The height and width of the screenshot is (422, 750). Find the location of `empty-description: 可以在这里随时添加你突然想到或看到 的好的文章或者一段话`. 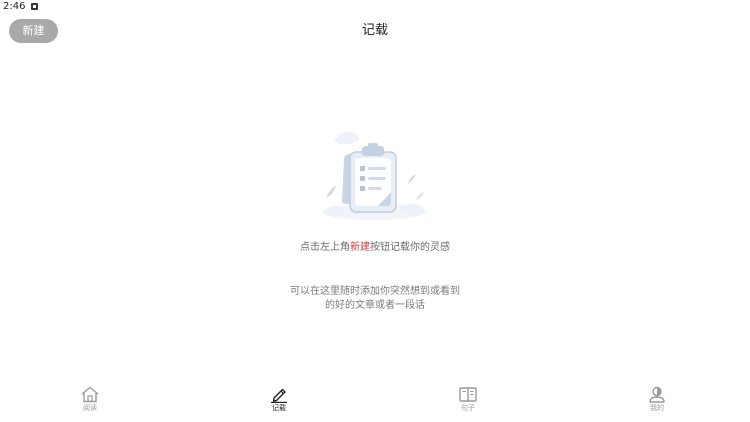

empty-description: 可以在这里随时添加你突然想到或看到 的好的文章或者一段话 is located at coordinates (375, 299).